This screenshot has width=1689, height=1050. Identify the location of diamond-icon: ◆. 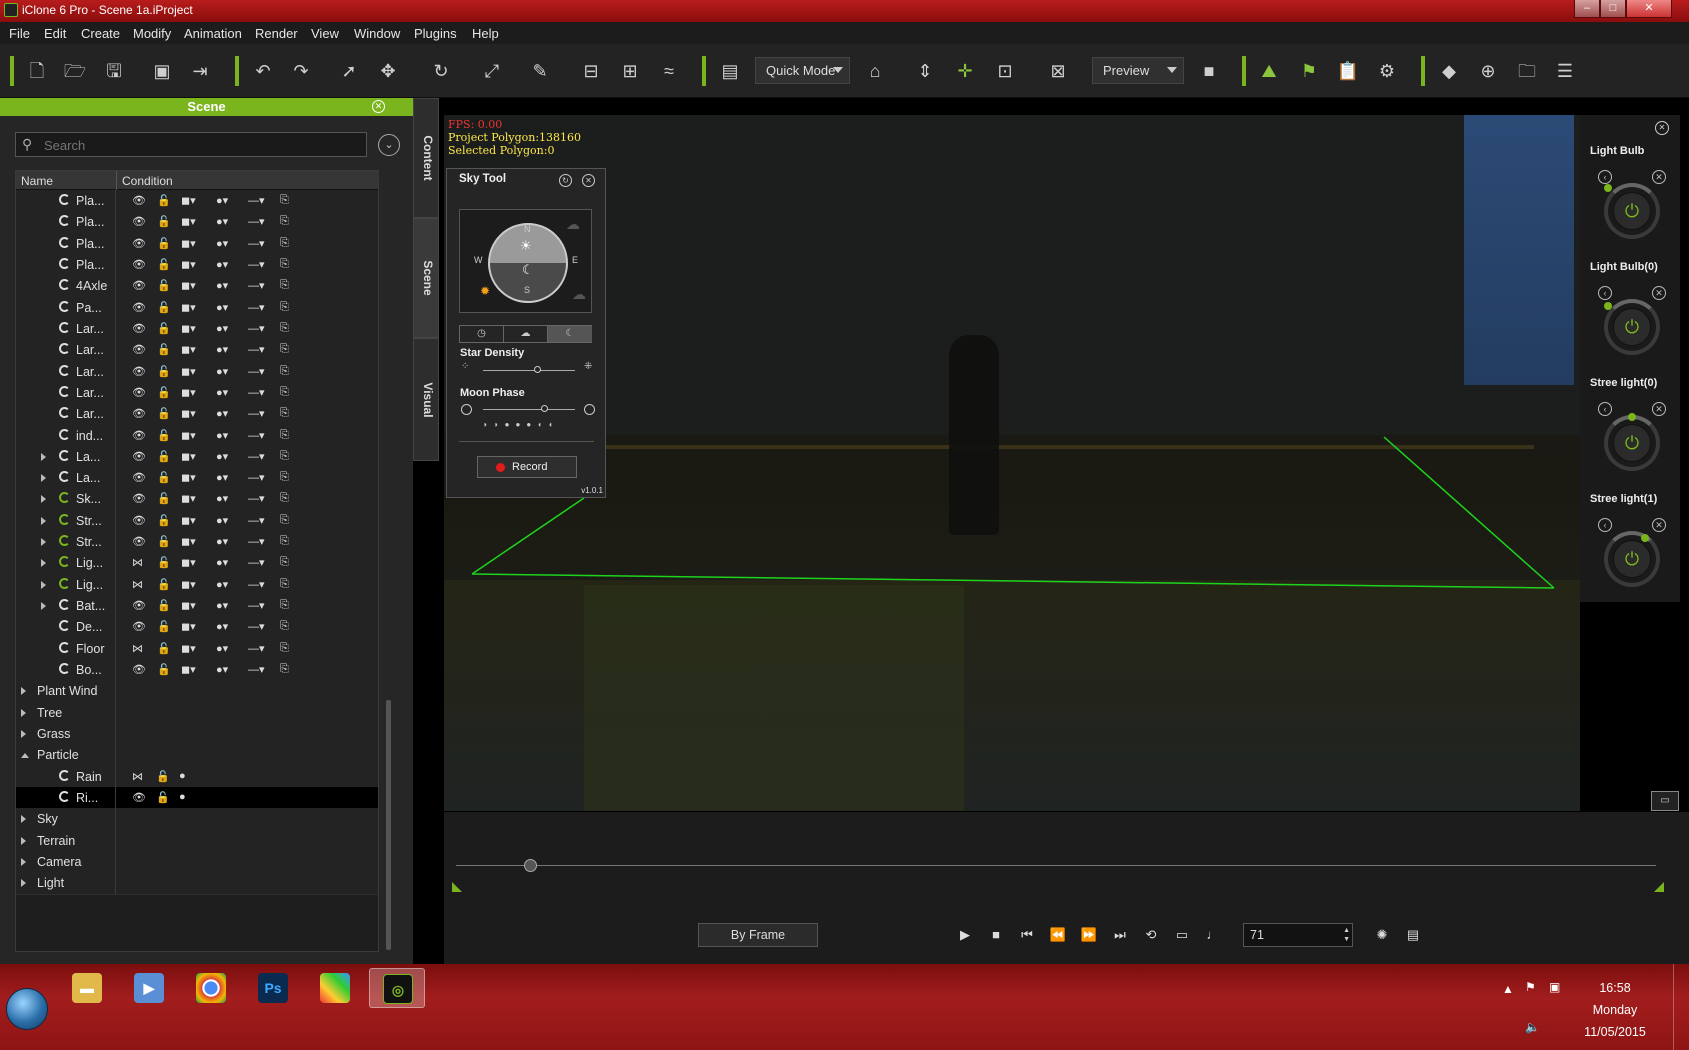
(1449, 71).